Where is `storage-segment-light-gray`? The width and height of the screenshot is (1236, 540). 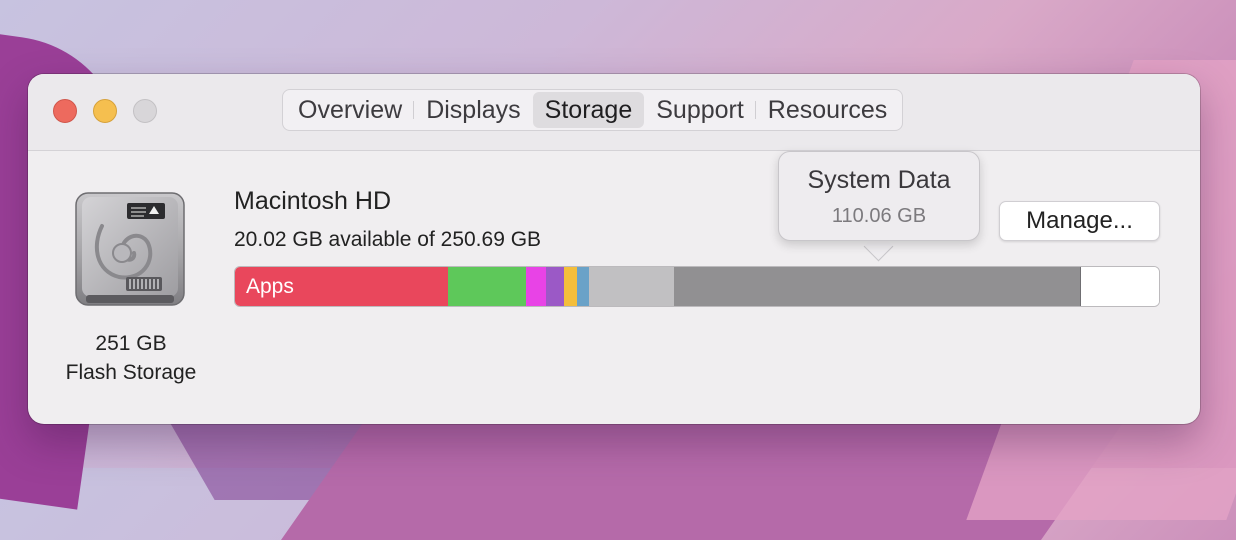 storage-segment-light-gray is located at coordinates (632, 286).